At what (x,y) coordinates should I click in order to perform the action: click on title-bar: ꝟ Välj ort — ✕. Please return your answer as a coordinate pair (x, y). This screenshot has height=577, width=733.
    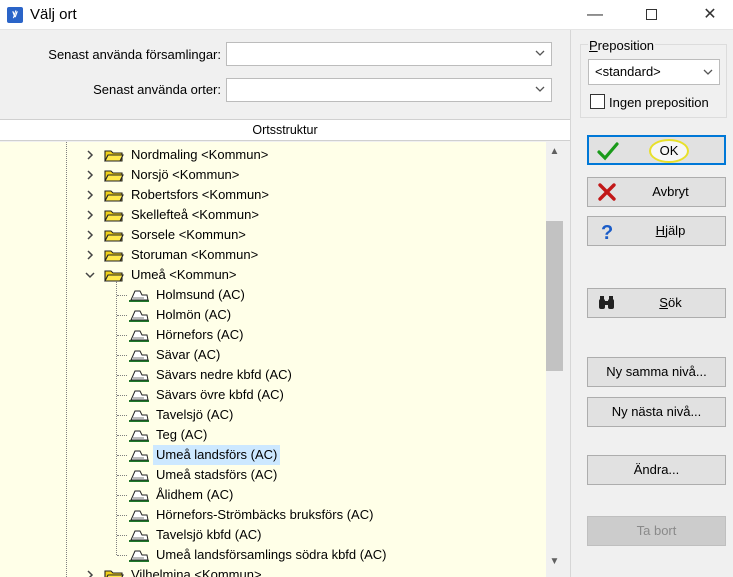
    Looking at the image, I should click on (366, 15).